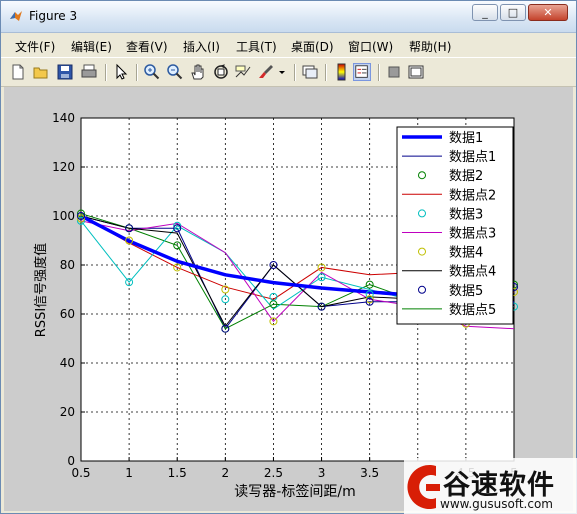  What do you see at coordinates (63, 216) in the screenshot?
I see `y-tick-label: 100` at bounding box center [63, 216].